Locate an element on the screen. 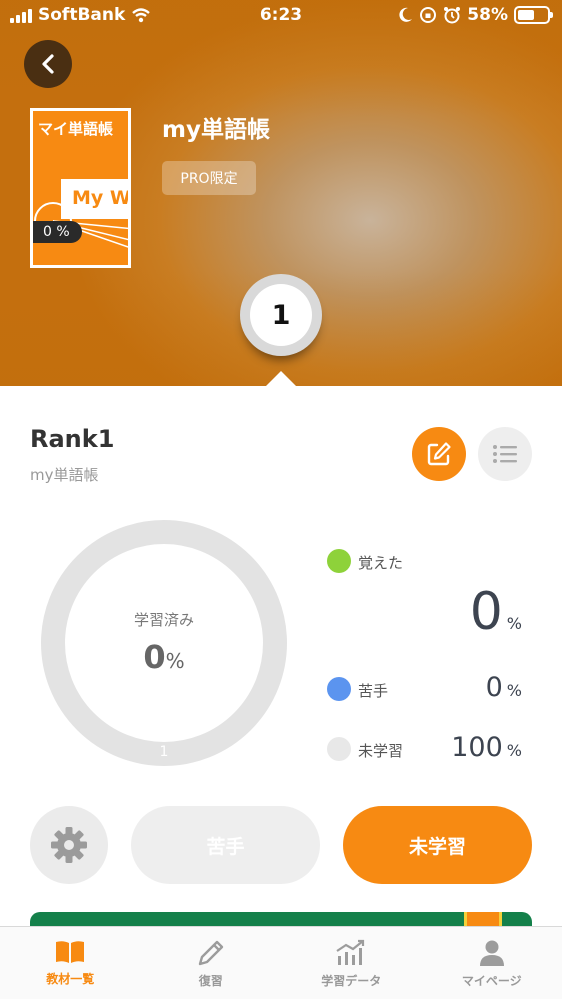 This screenshot has width=562, height=999. unlearned-value: 100% is located at coordinates (461, 747).